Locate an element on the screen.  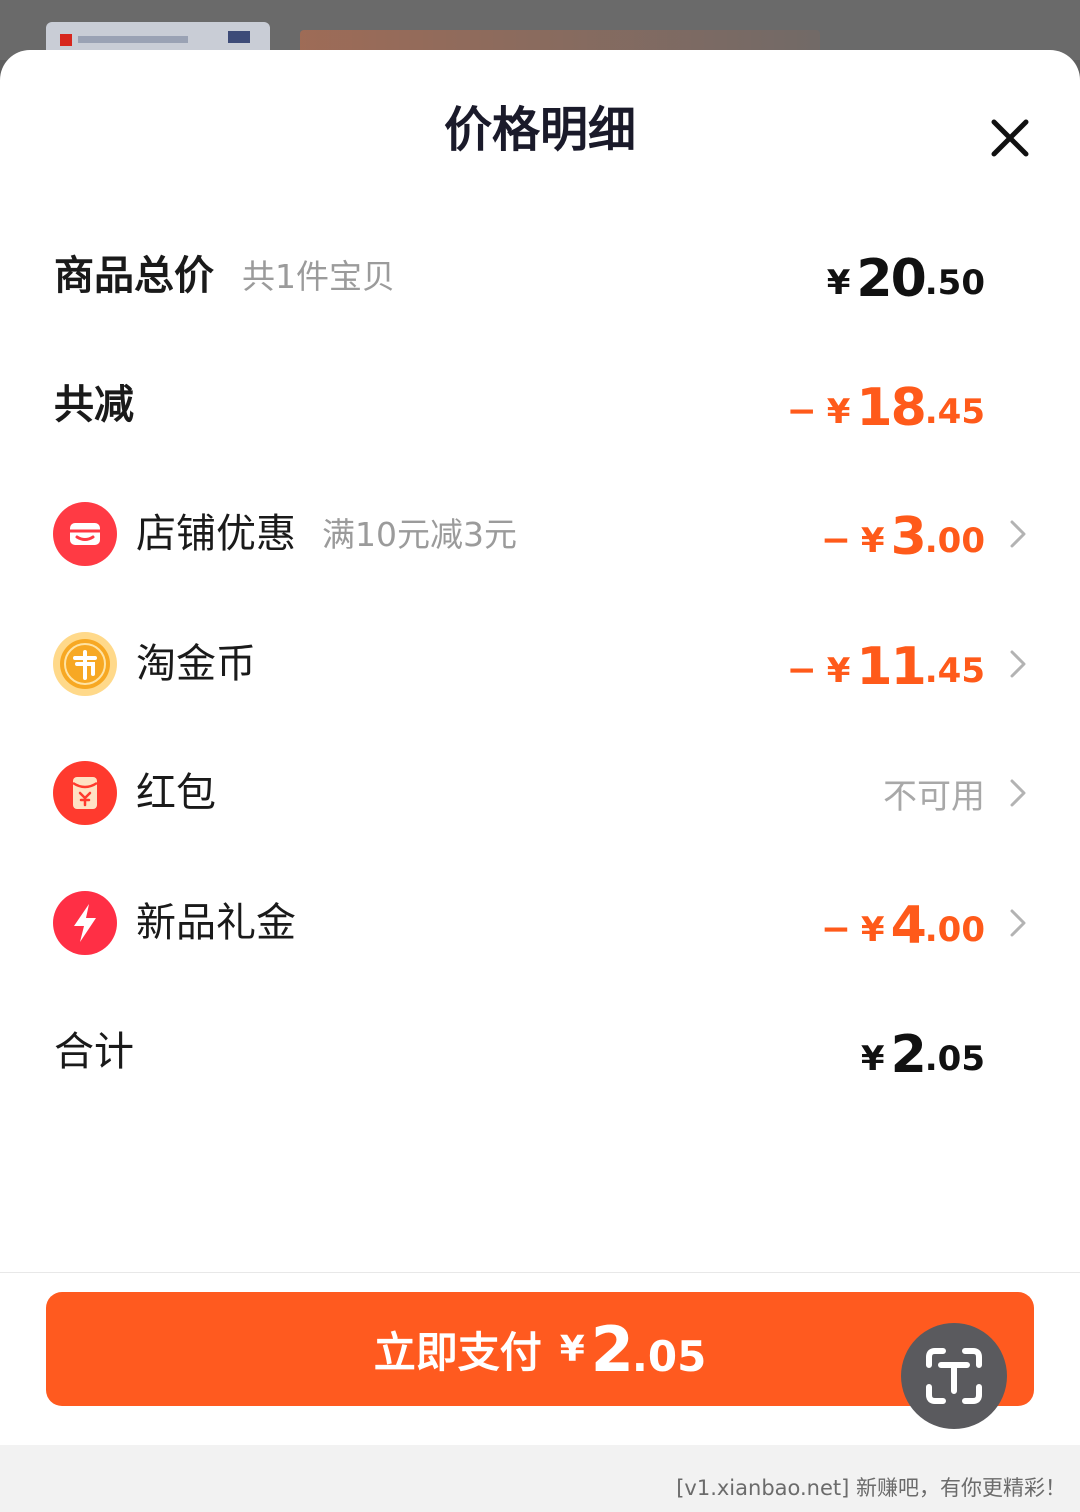
pay-now-label: 立即支付 is located at coordinates (457, 1352).